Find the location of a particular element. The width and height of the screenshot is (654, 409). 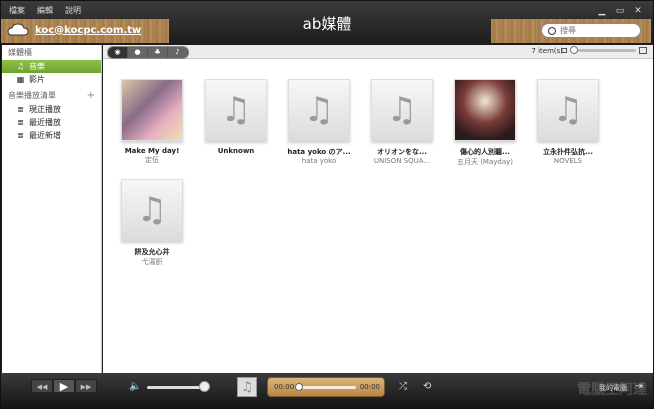

album-tile: ♫ Unknown is located at coordinates (236, 117).